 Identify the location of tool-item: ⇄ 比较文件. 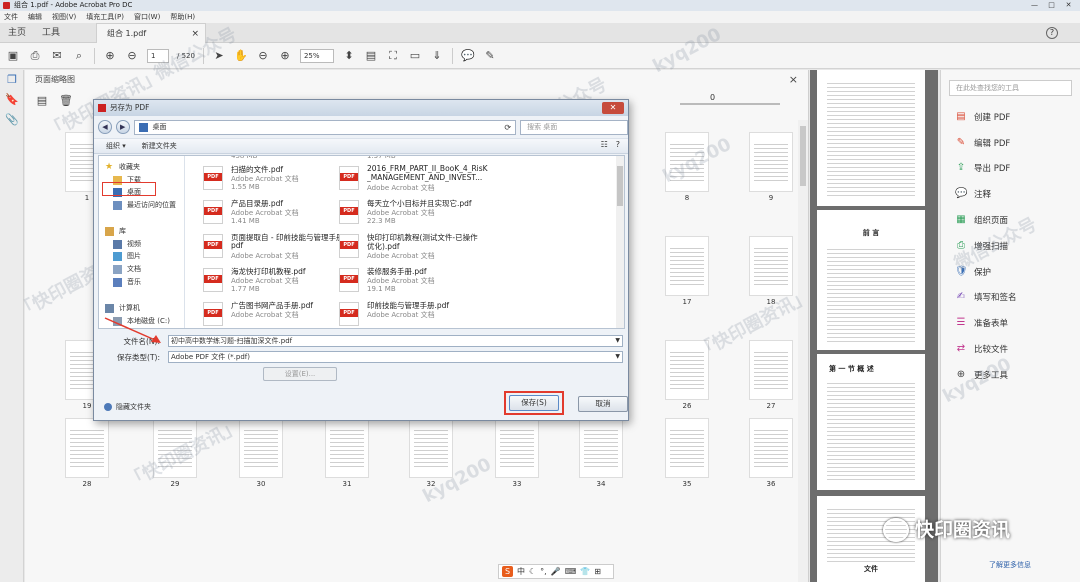
(1010, 349).